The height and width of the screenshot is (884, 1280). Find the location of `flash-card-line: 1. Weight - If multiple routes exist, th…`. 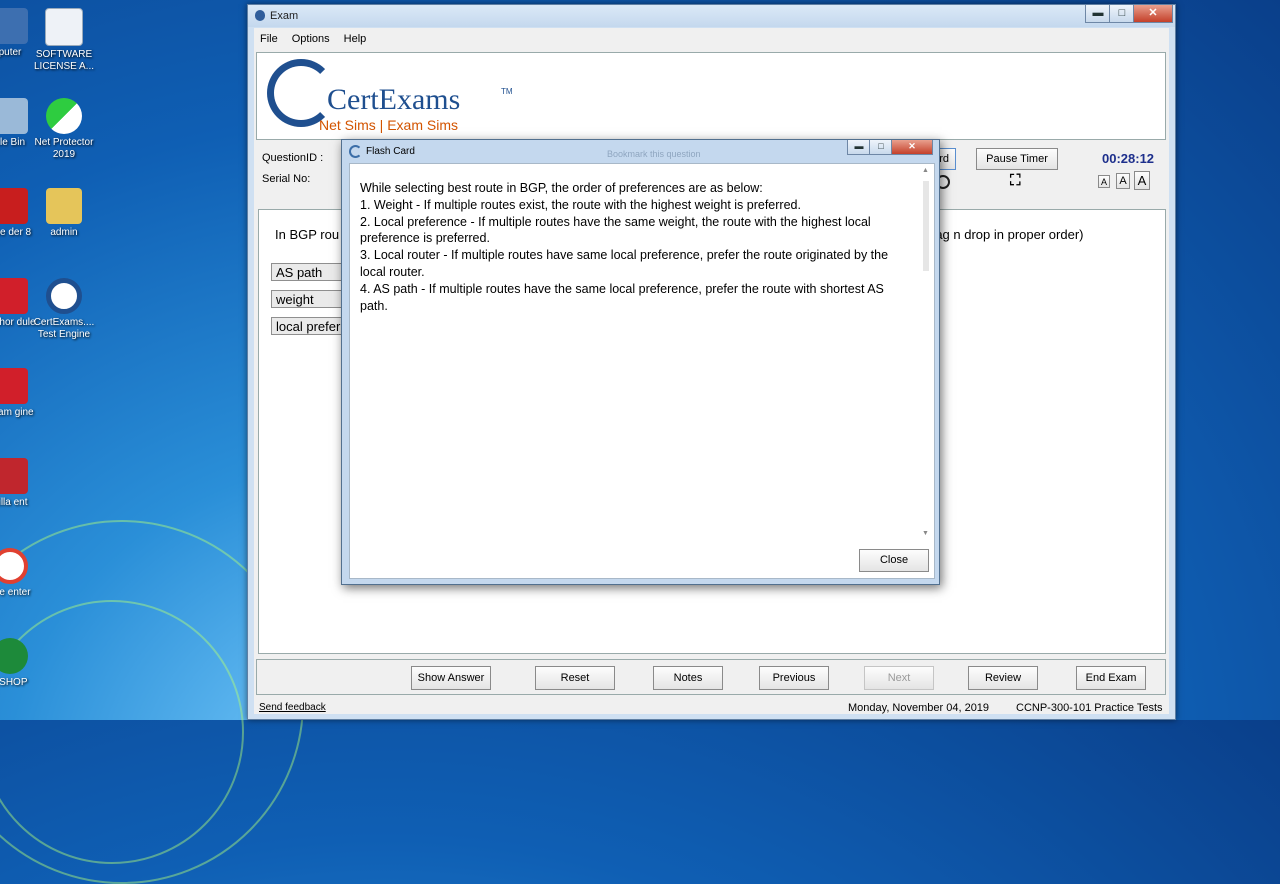

flash-card-line: 1. Weight - If multiple routes exist, th… is located at coordinates (580, 204).